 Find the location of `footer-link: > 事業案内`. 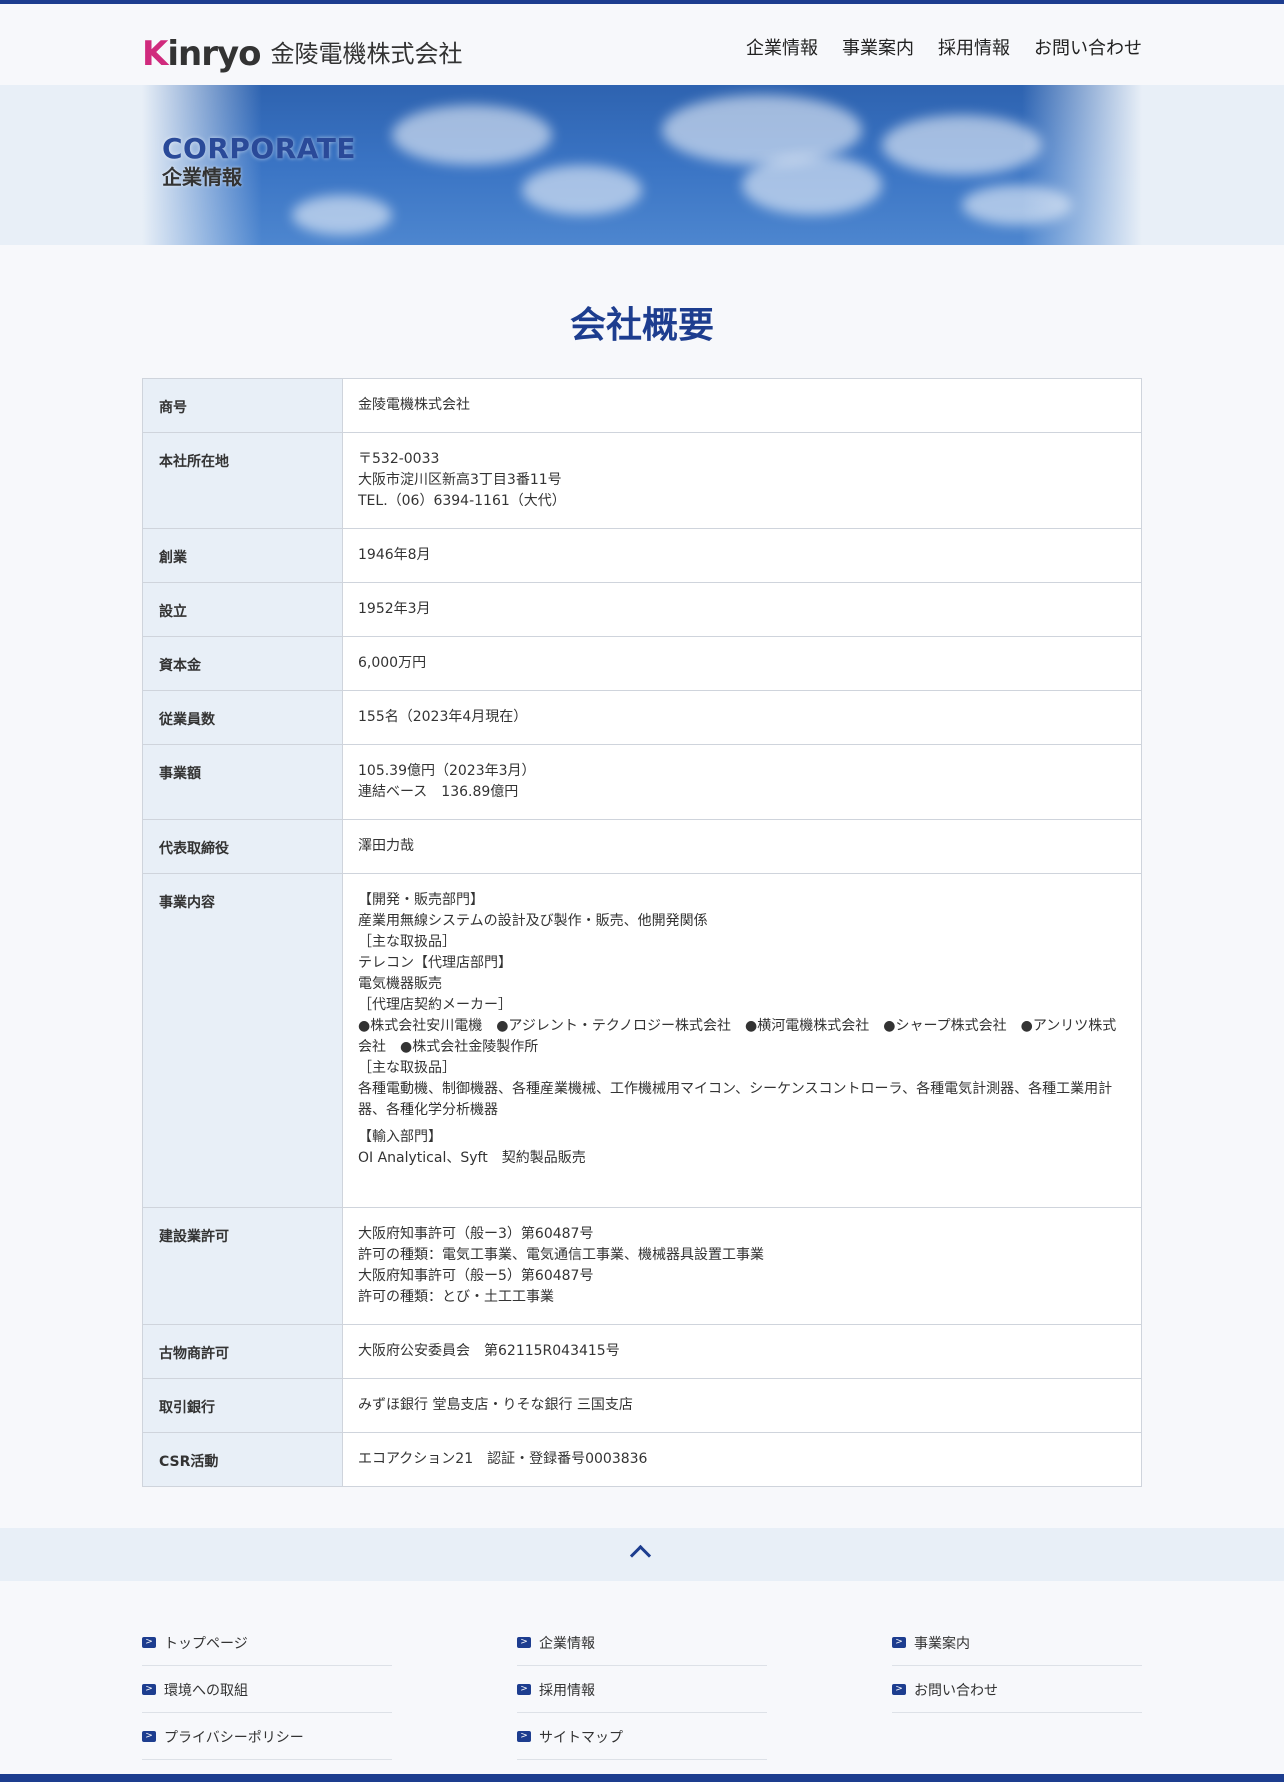

footer-link: > 事業案内 is located at coordinates (1017, 1643).